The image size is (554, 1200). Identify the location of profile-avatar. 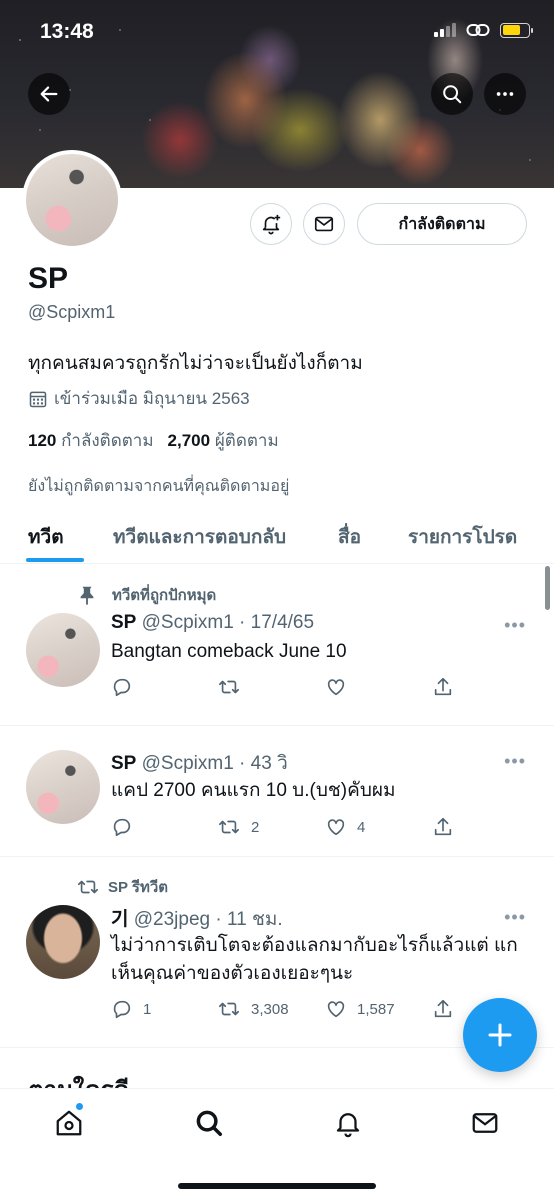
(72, 200).